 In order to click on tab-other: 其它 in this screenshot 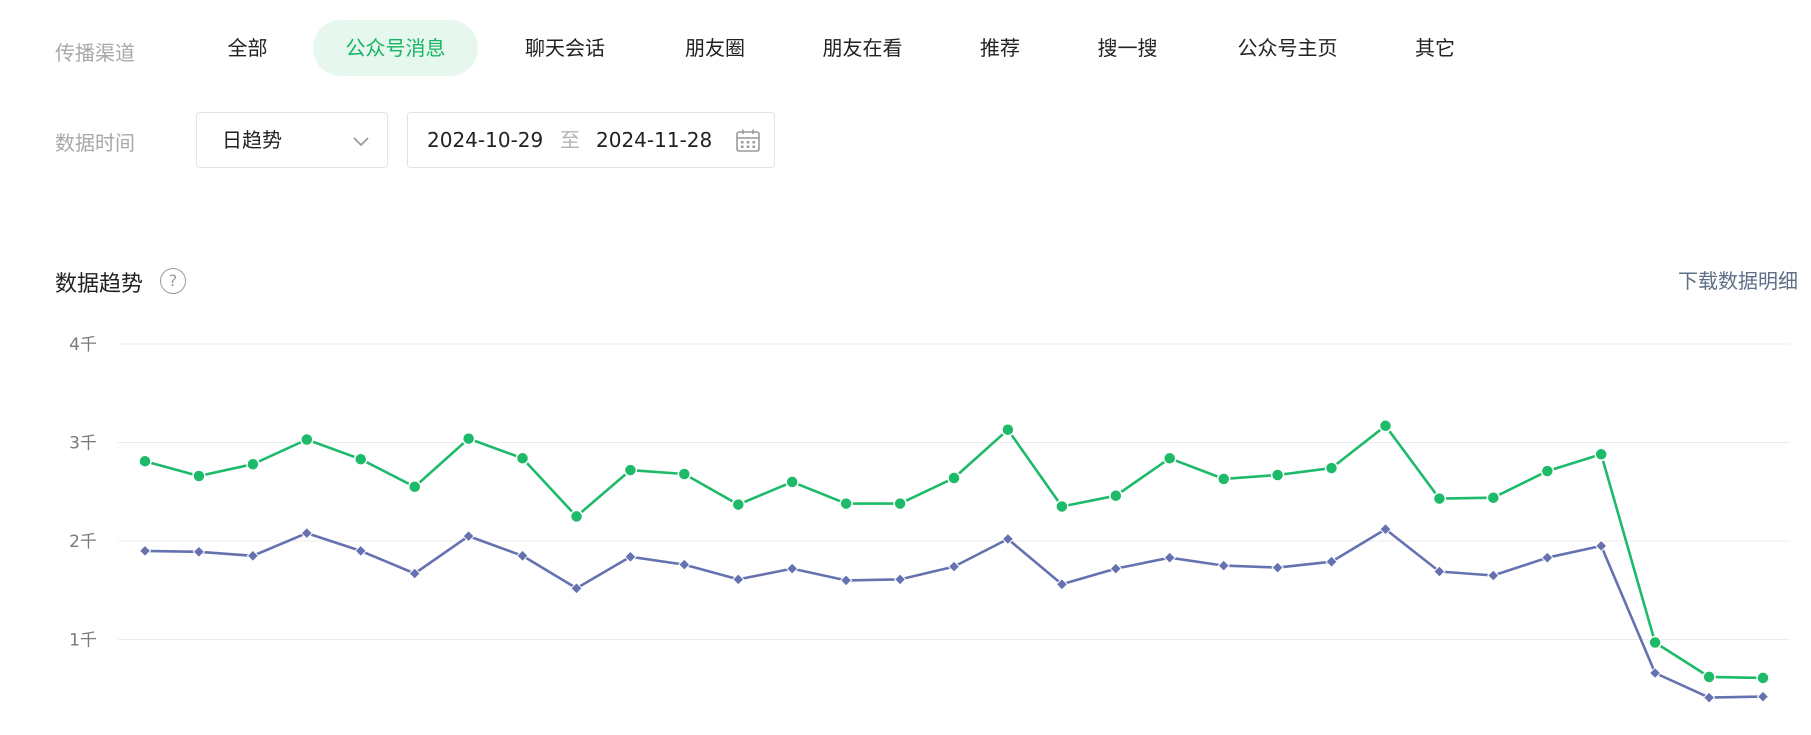, I will do `click(1435, 48)`.